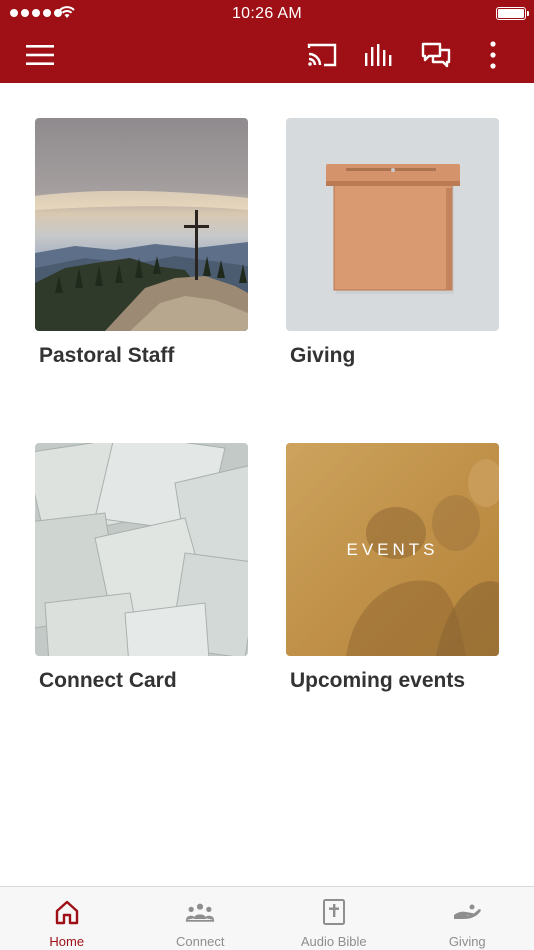  I want to click on chat-icon, so click(436, 55).